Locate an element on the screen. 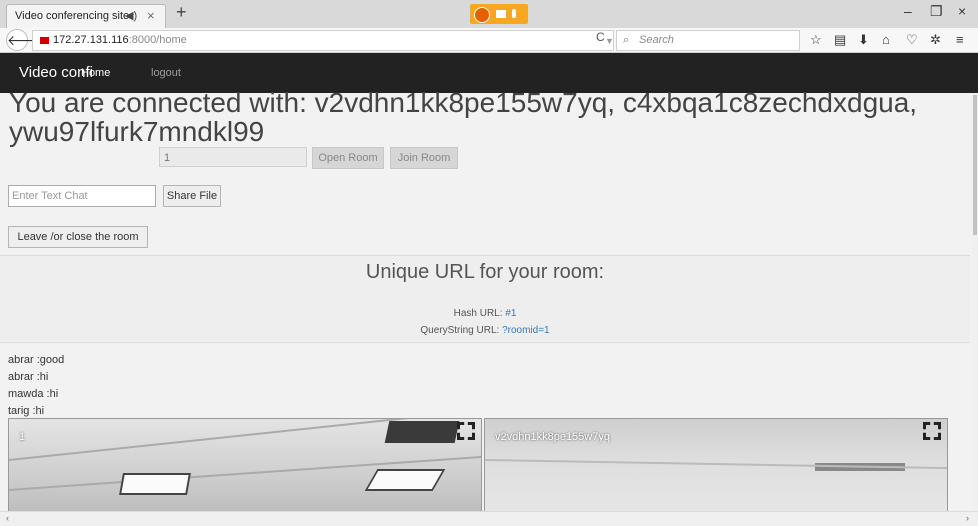 This screenshot has width=978, height=526. hash-url-label: Hash URL: is located at coordinates (478, 313).